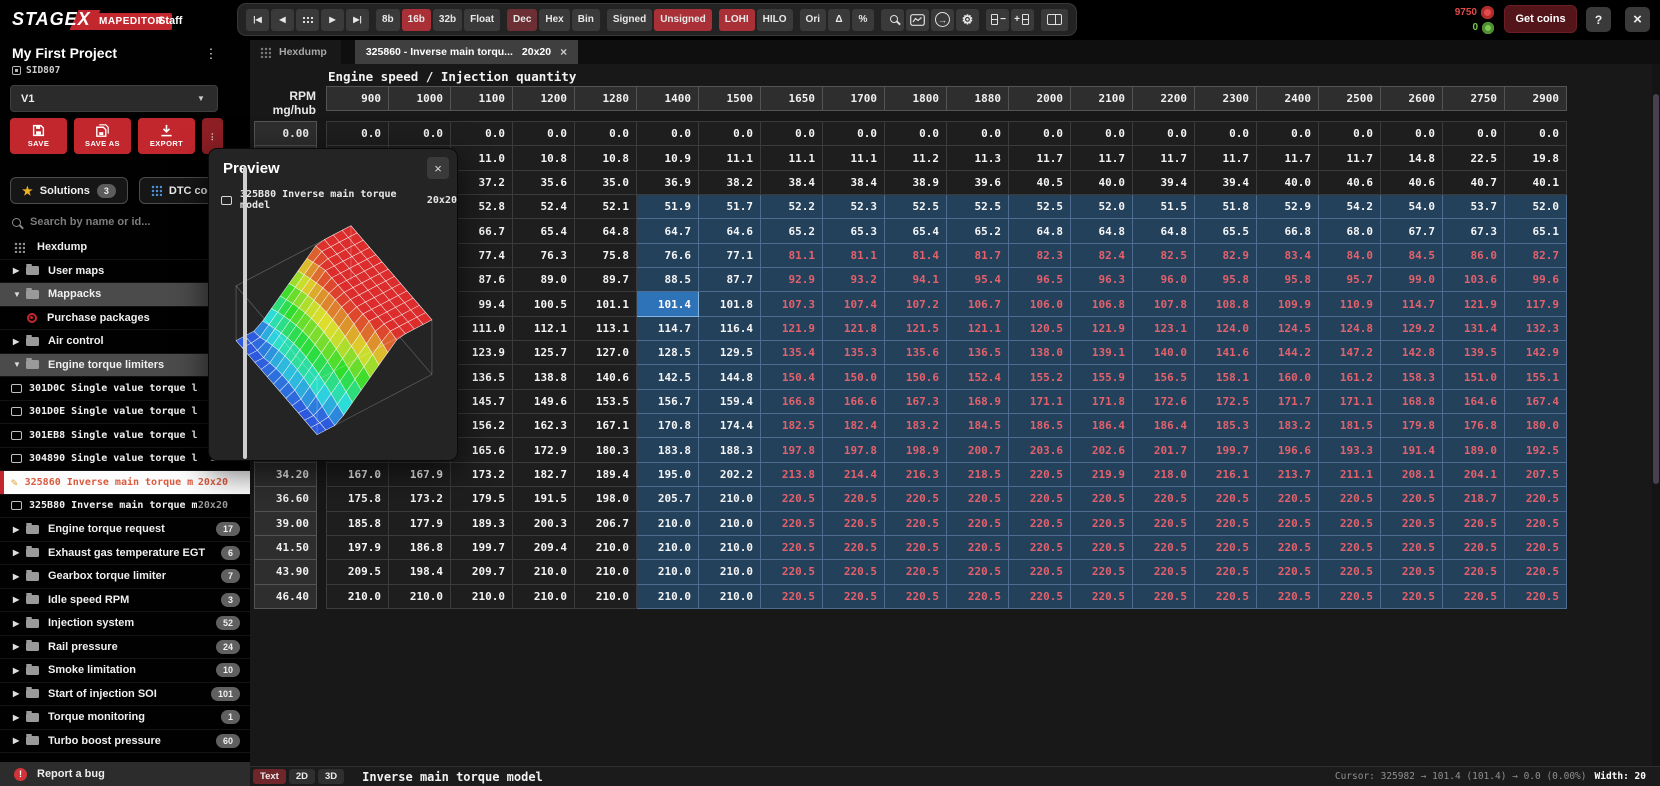 Image resolution: width=1660 pixels, height=786 pixels. I want to click on table-cell: 14.8, so click(1412, 158).